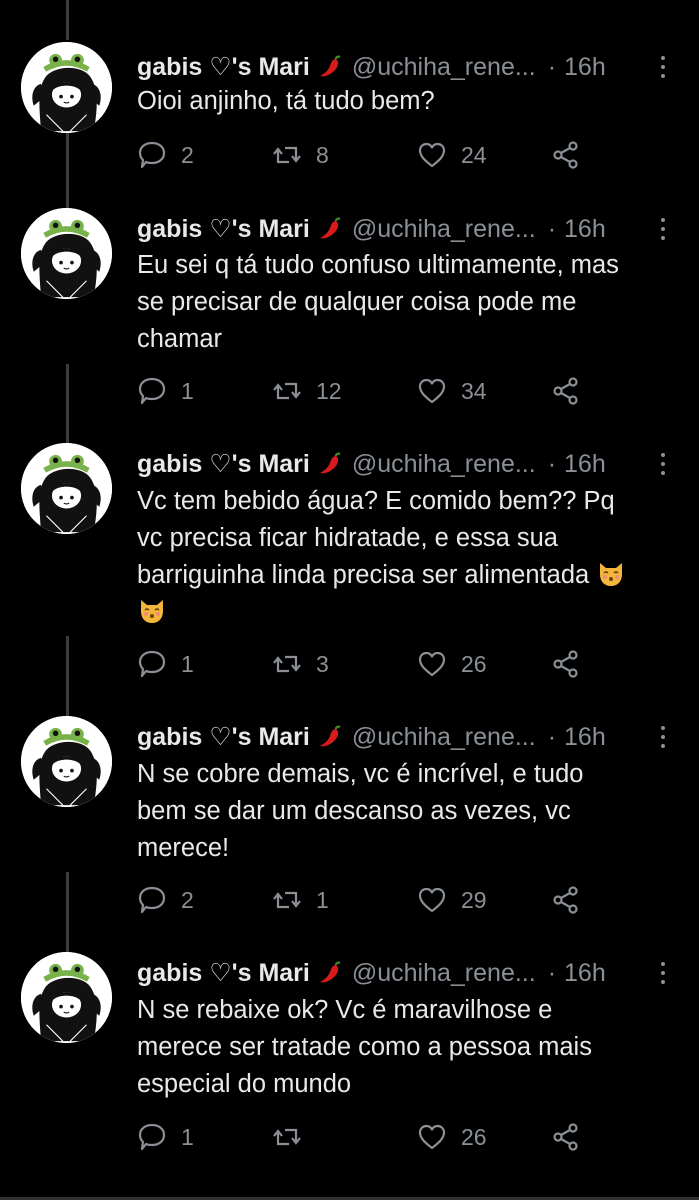 The image size is (699, 1200). What do you see at coordinates (452, 900) in the screenshot?
I see `like-button: 29` at bounding box center [452, 900].